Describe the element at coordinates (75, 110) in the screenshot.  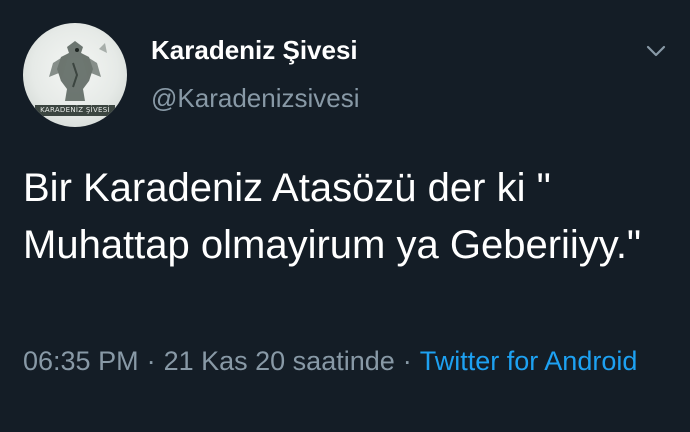
I see `avatar-label: KARADENİZ ŞİVESİ` at that location.